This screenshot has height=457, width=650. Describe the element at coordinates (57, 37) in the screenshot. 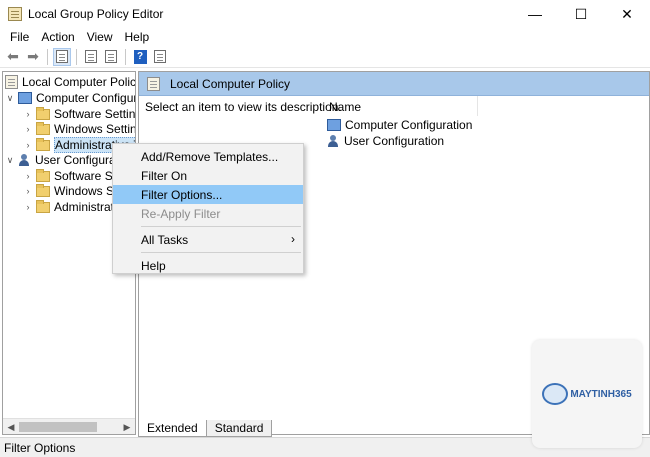

I see `menu-action: Action` at that location.